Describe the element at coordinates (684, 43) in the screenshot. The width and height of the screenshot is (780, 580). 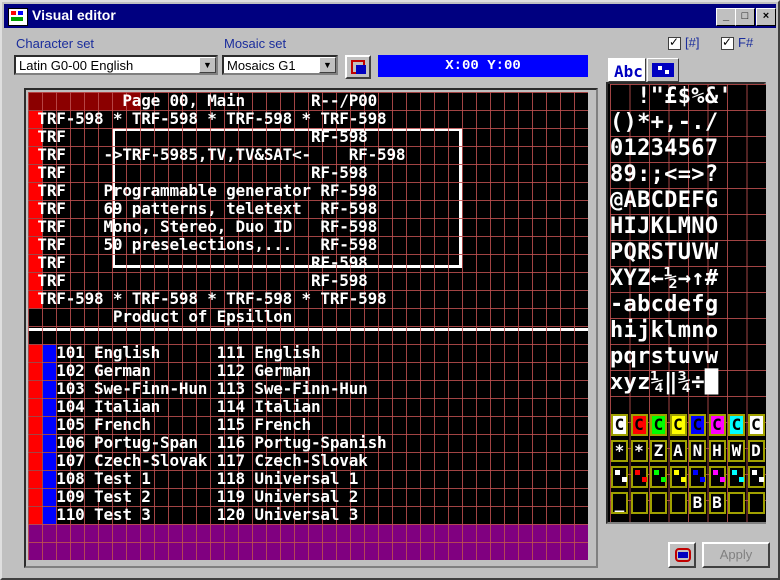
I see `grid-checkbox: [#]` at that location.